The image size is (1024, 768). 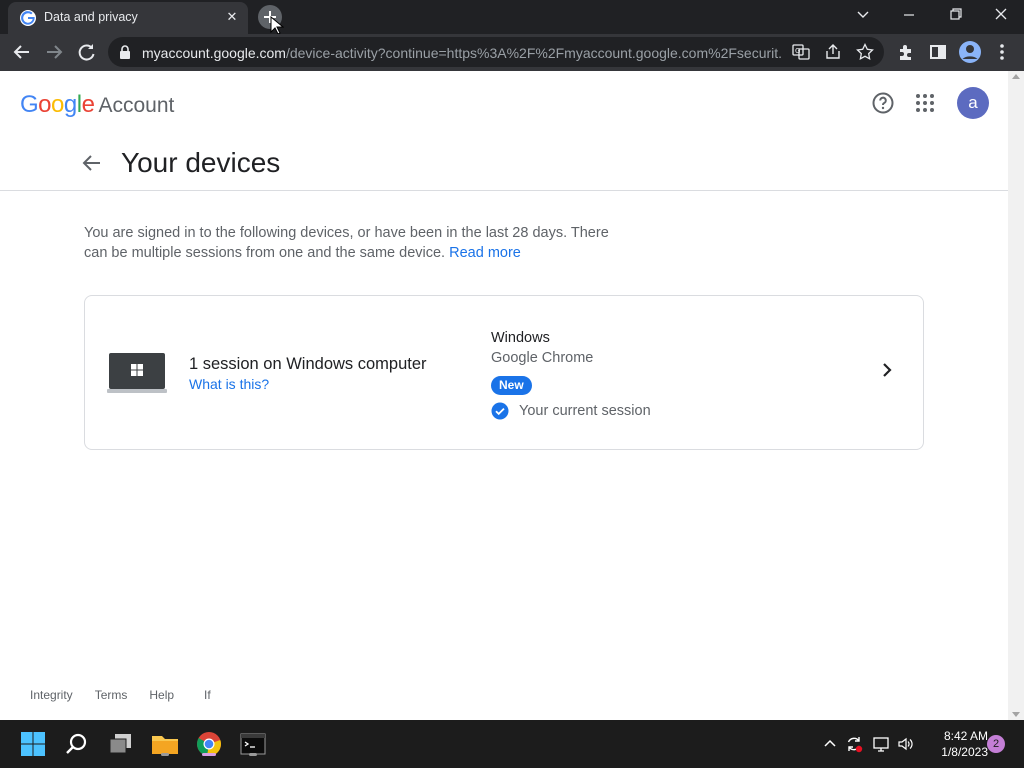 I want to click on header-divider, so click(x=504, y=190).